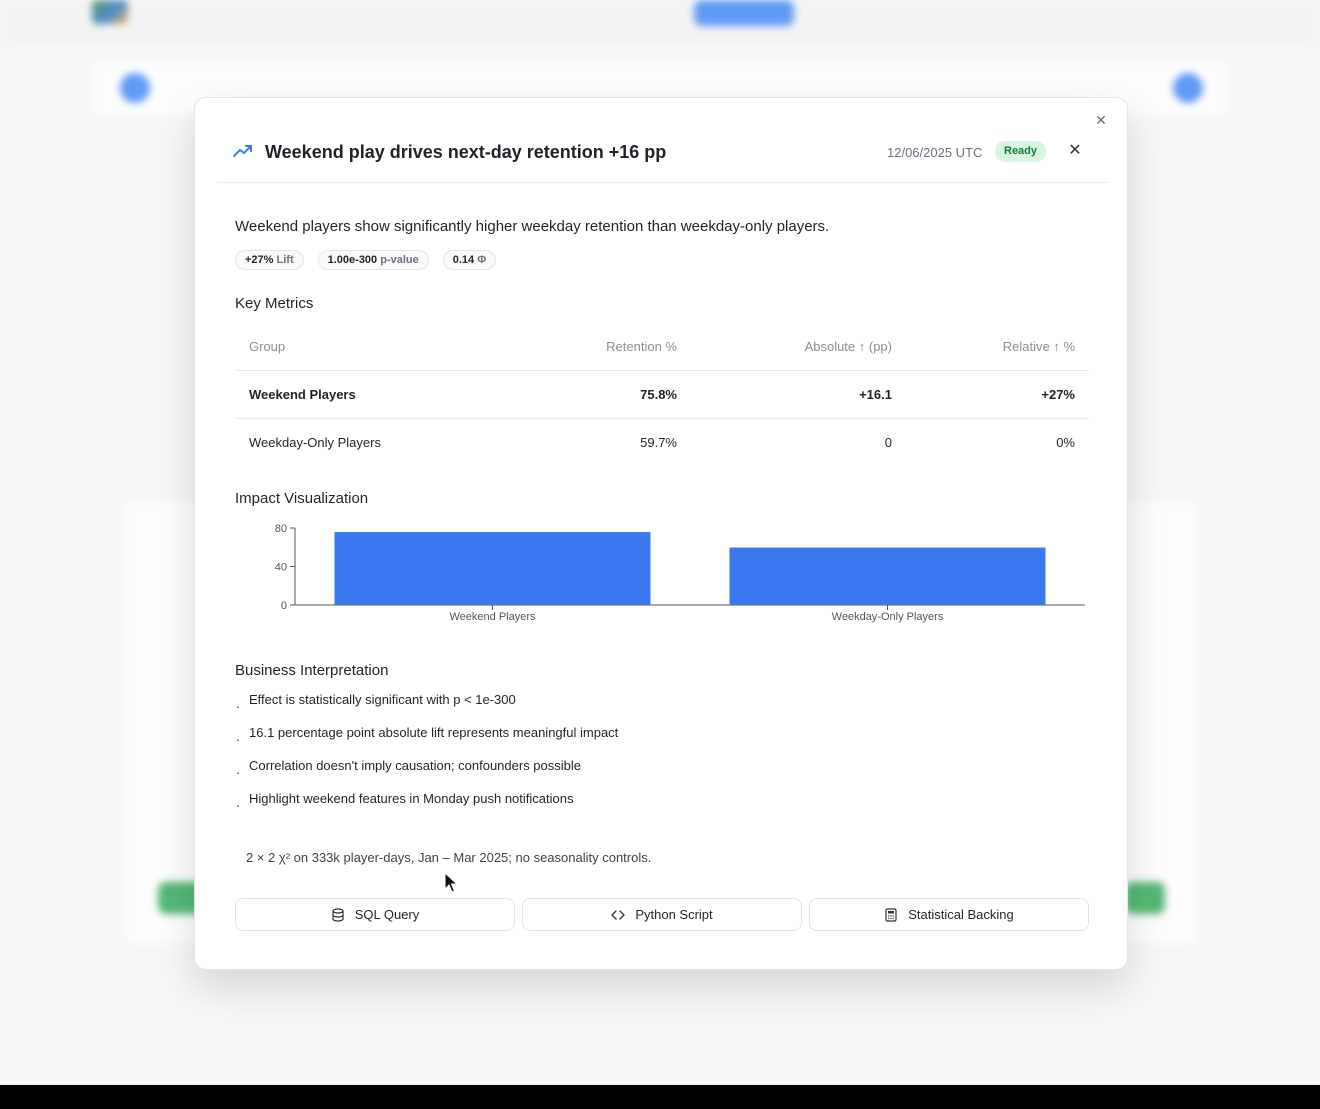 The height and width of the screenshot is (1109, 1320). What do you see at coordinates (1101, 120) in the screenshot?
I see `modal-close-icon: ✕` at bounding box center [1101, 120].